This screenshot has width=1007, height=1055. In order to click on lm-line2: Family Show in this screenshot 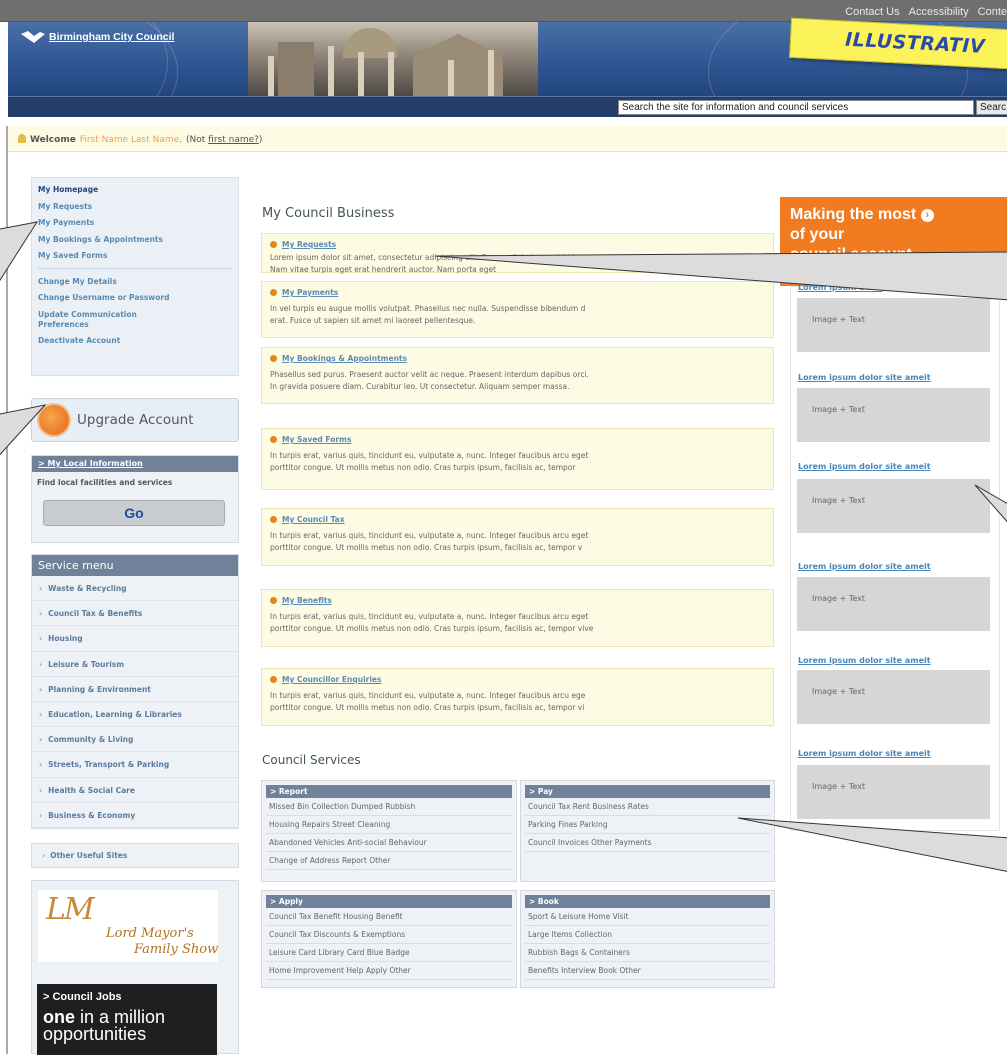, I will do `click(176, 949)`.